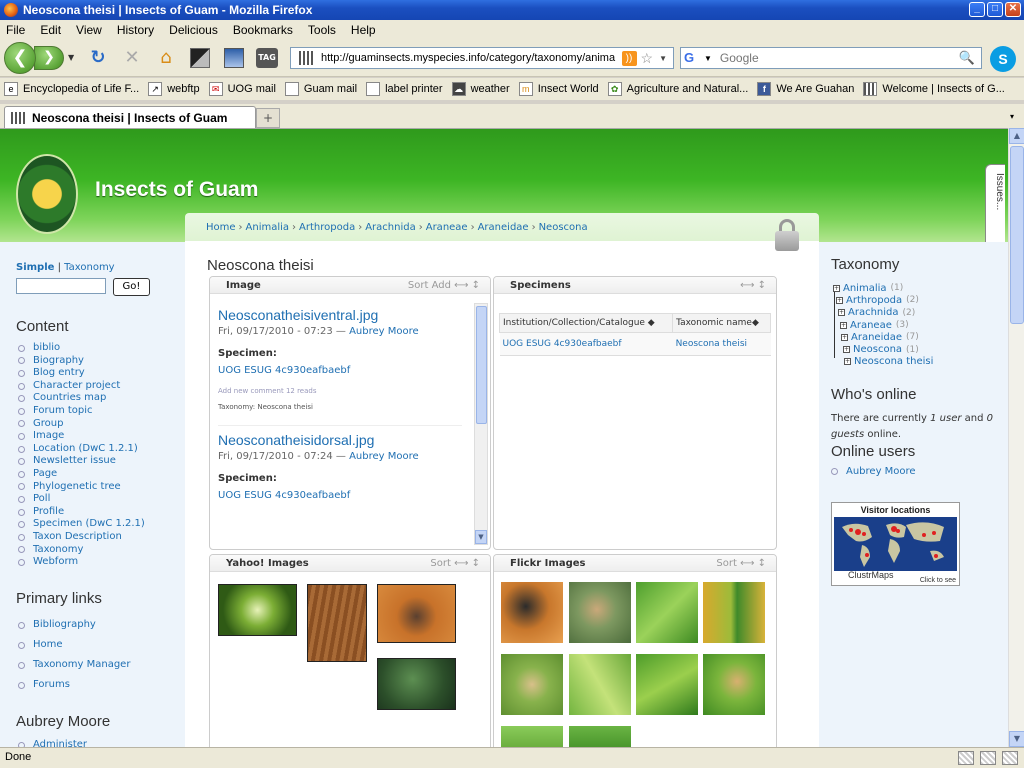 Image resolution: width=1024 pixels, height=768 pixels. What do you see at coordinates (1012, 117) in the screenshot?
I see `tab-list-button: ▾` at bounding box center [1012, 117].